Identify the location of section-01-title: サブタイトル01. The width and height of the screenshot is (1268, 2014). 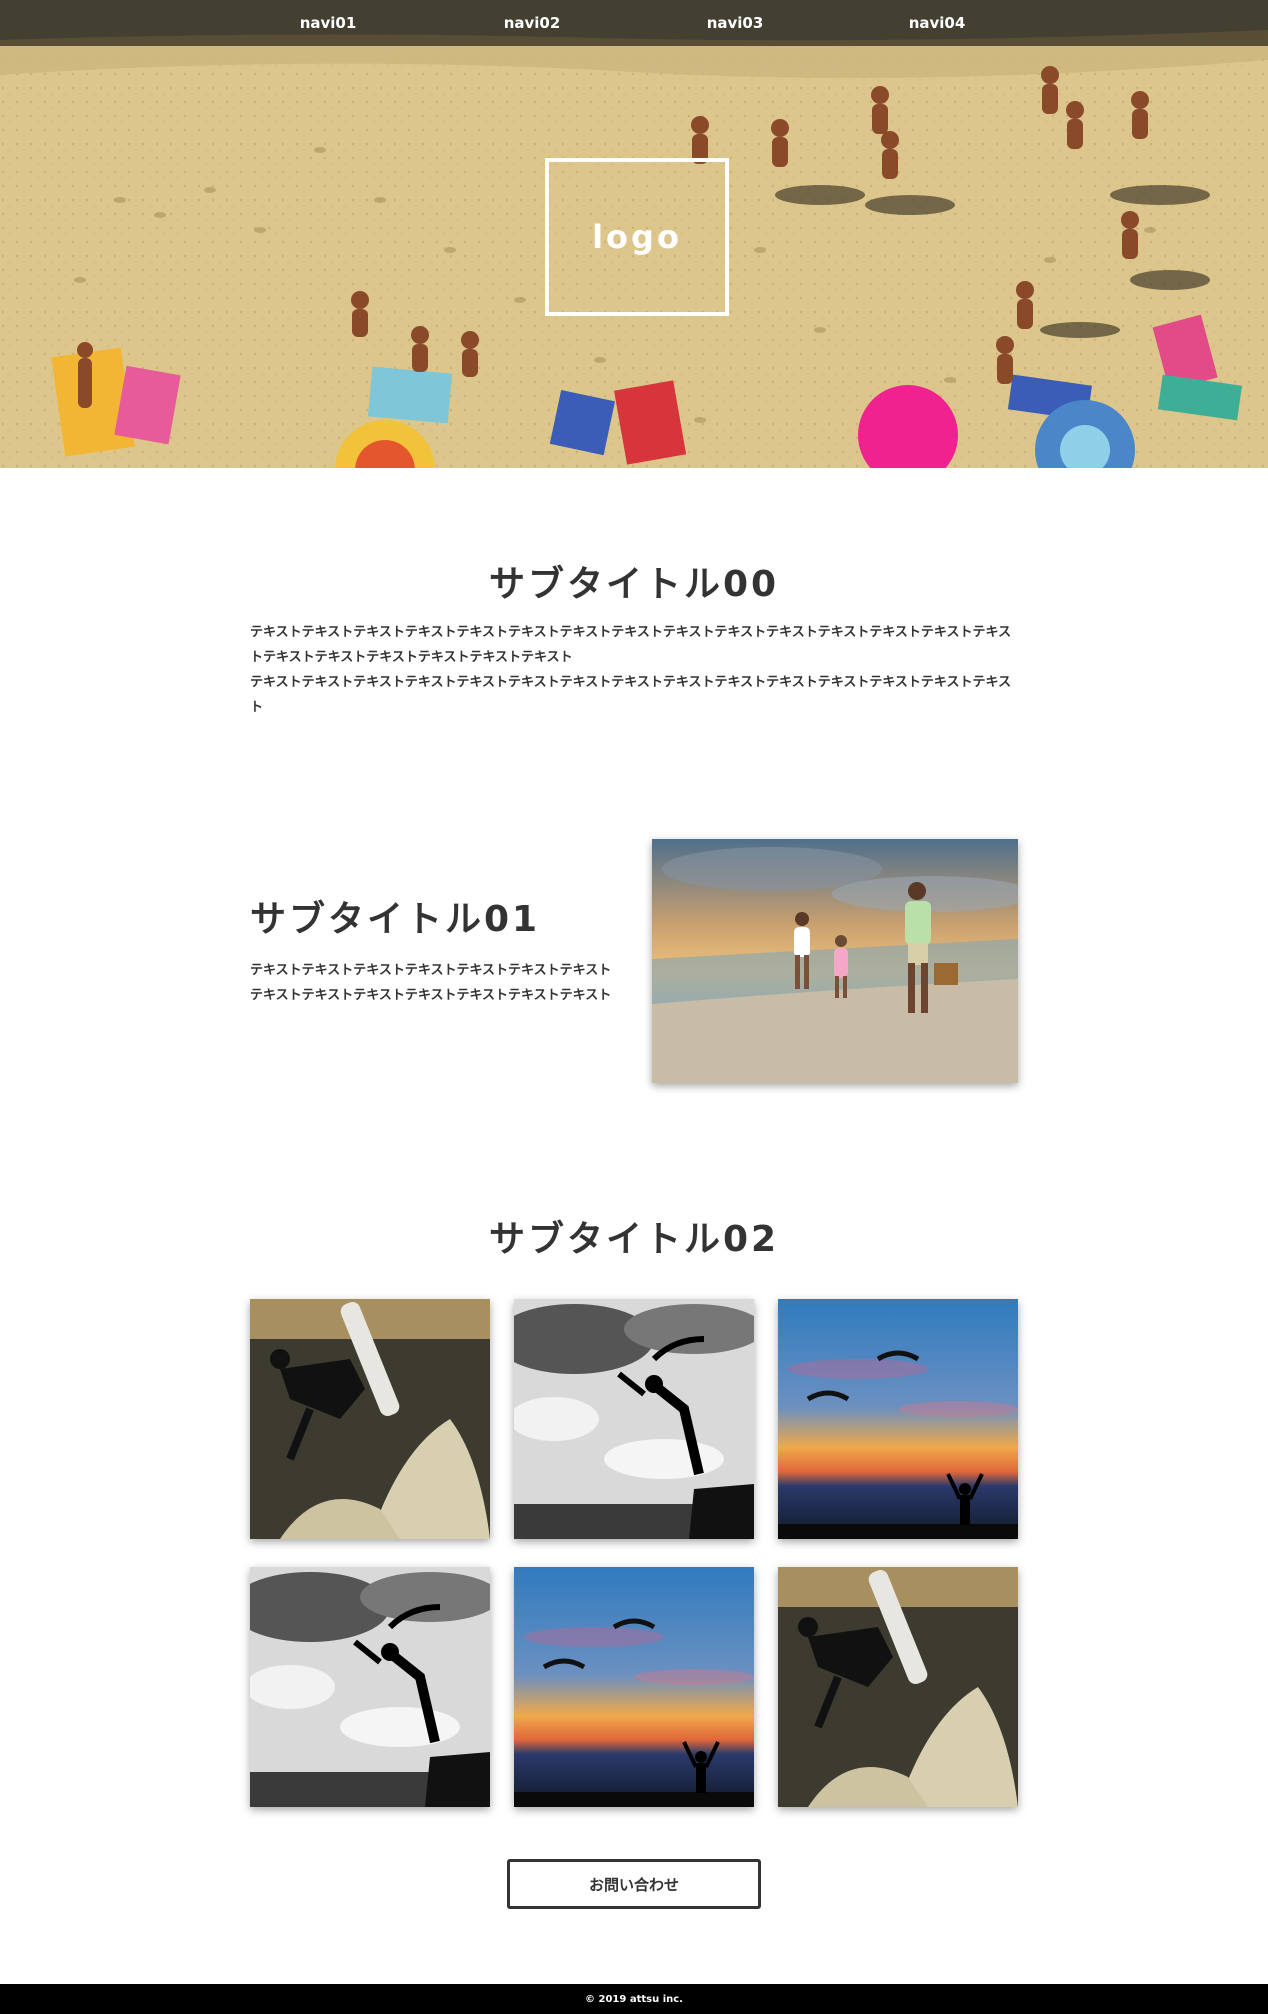
(395, 919).